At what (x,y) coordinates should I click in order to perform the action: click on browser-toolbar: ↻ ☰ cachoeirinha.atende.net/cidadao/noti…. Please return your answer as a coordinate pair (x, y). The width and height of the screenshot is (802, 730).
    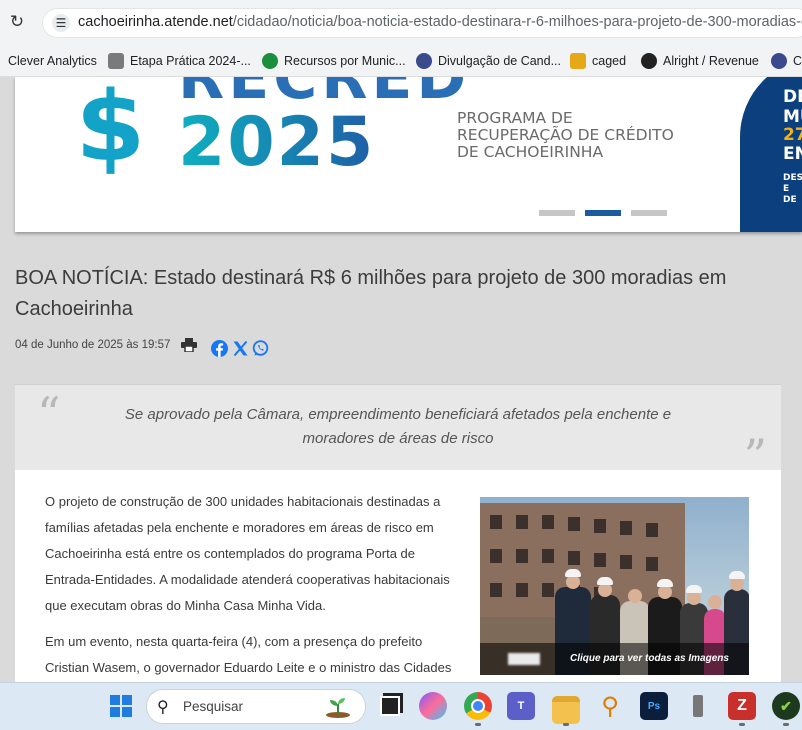
    Looking at the image, I should click on (401, 23).